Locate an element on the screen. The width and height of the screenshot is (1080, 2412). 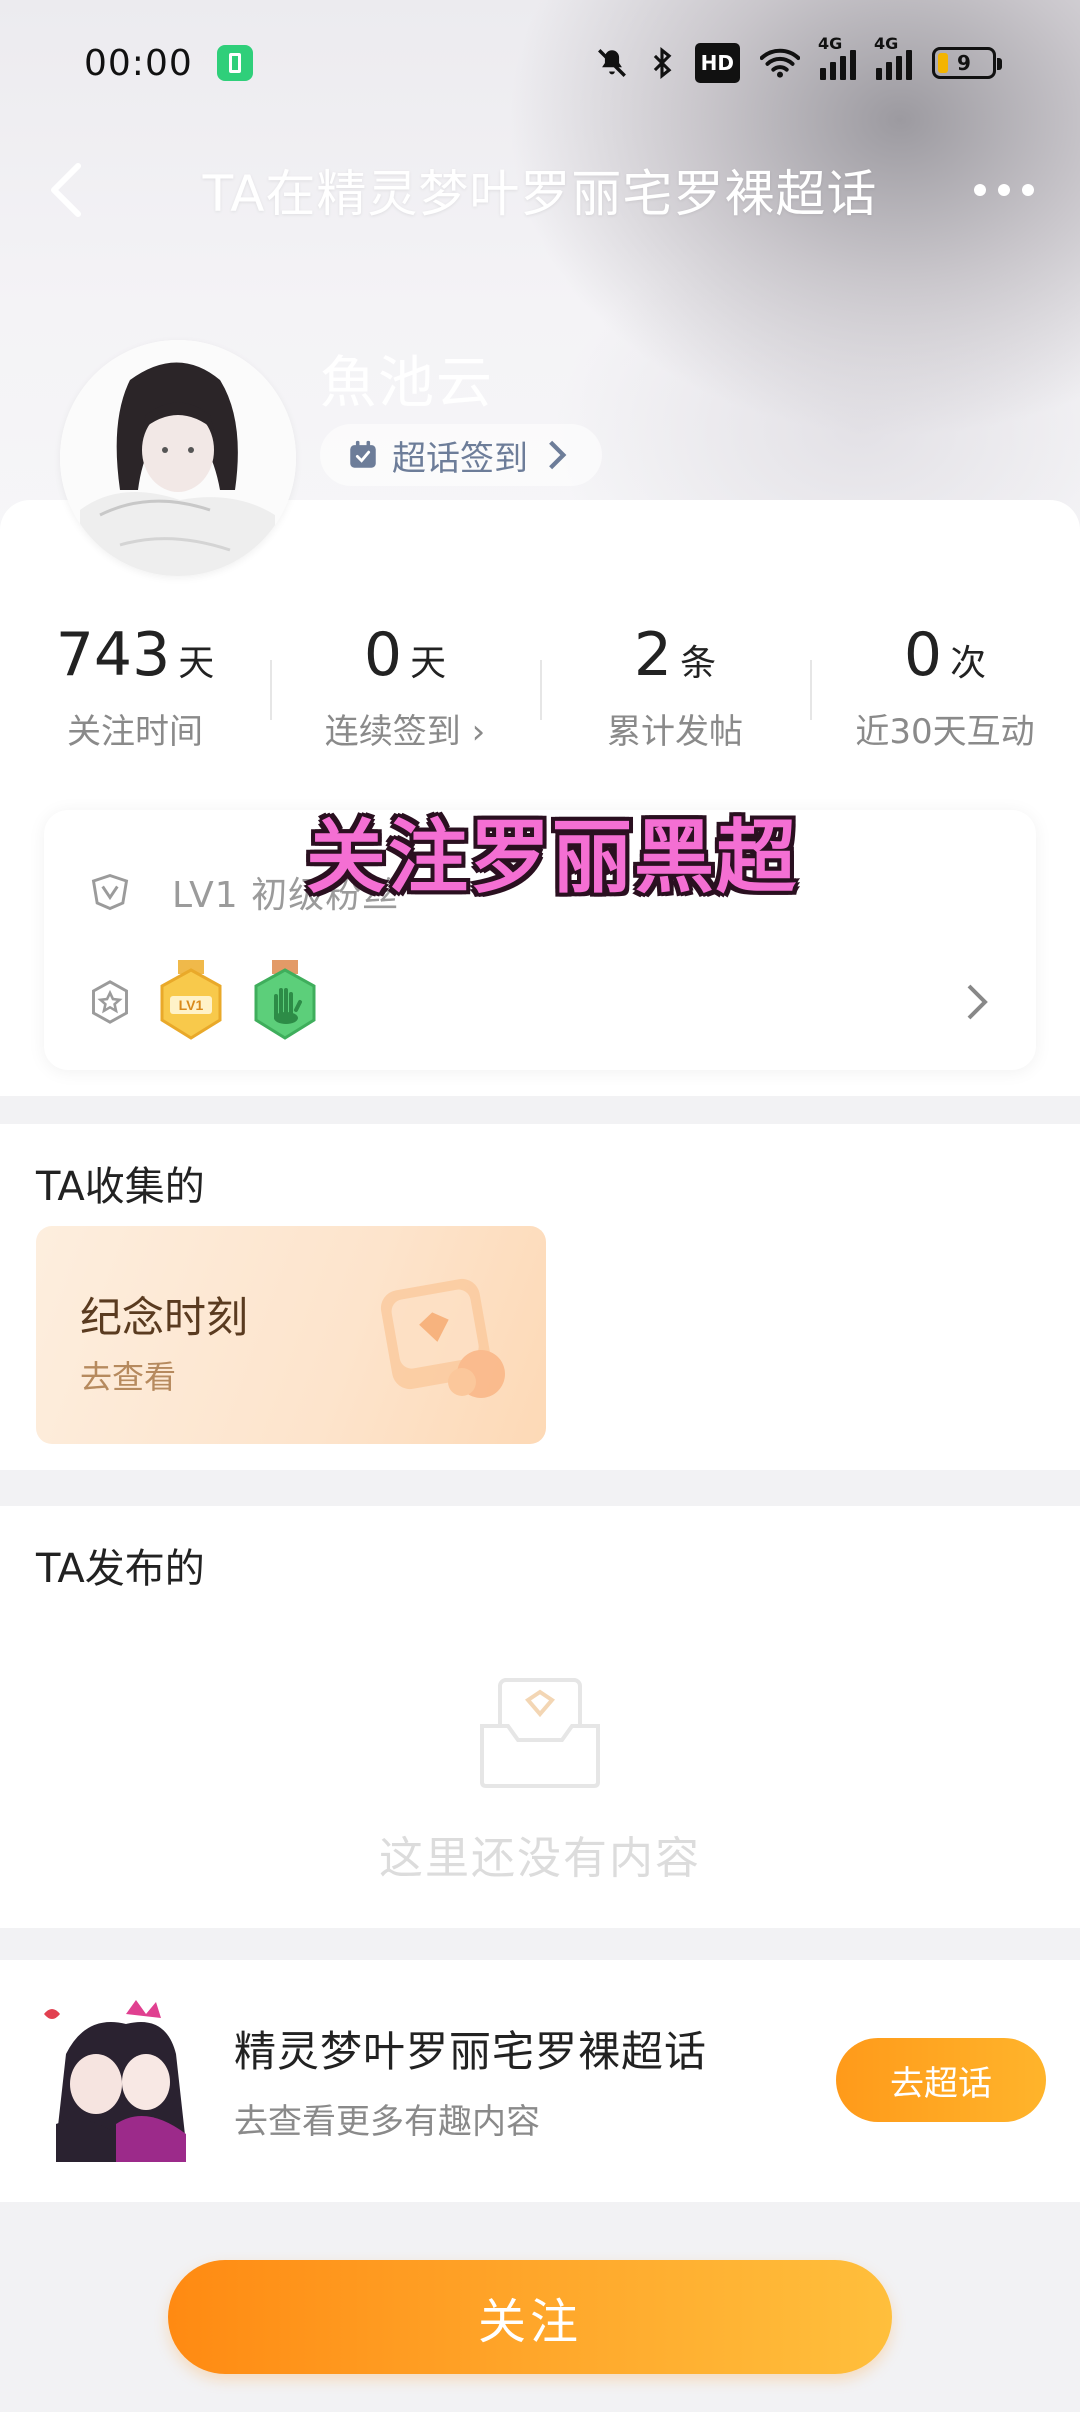
more-button is located at coordinates (1004, 190).